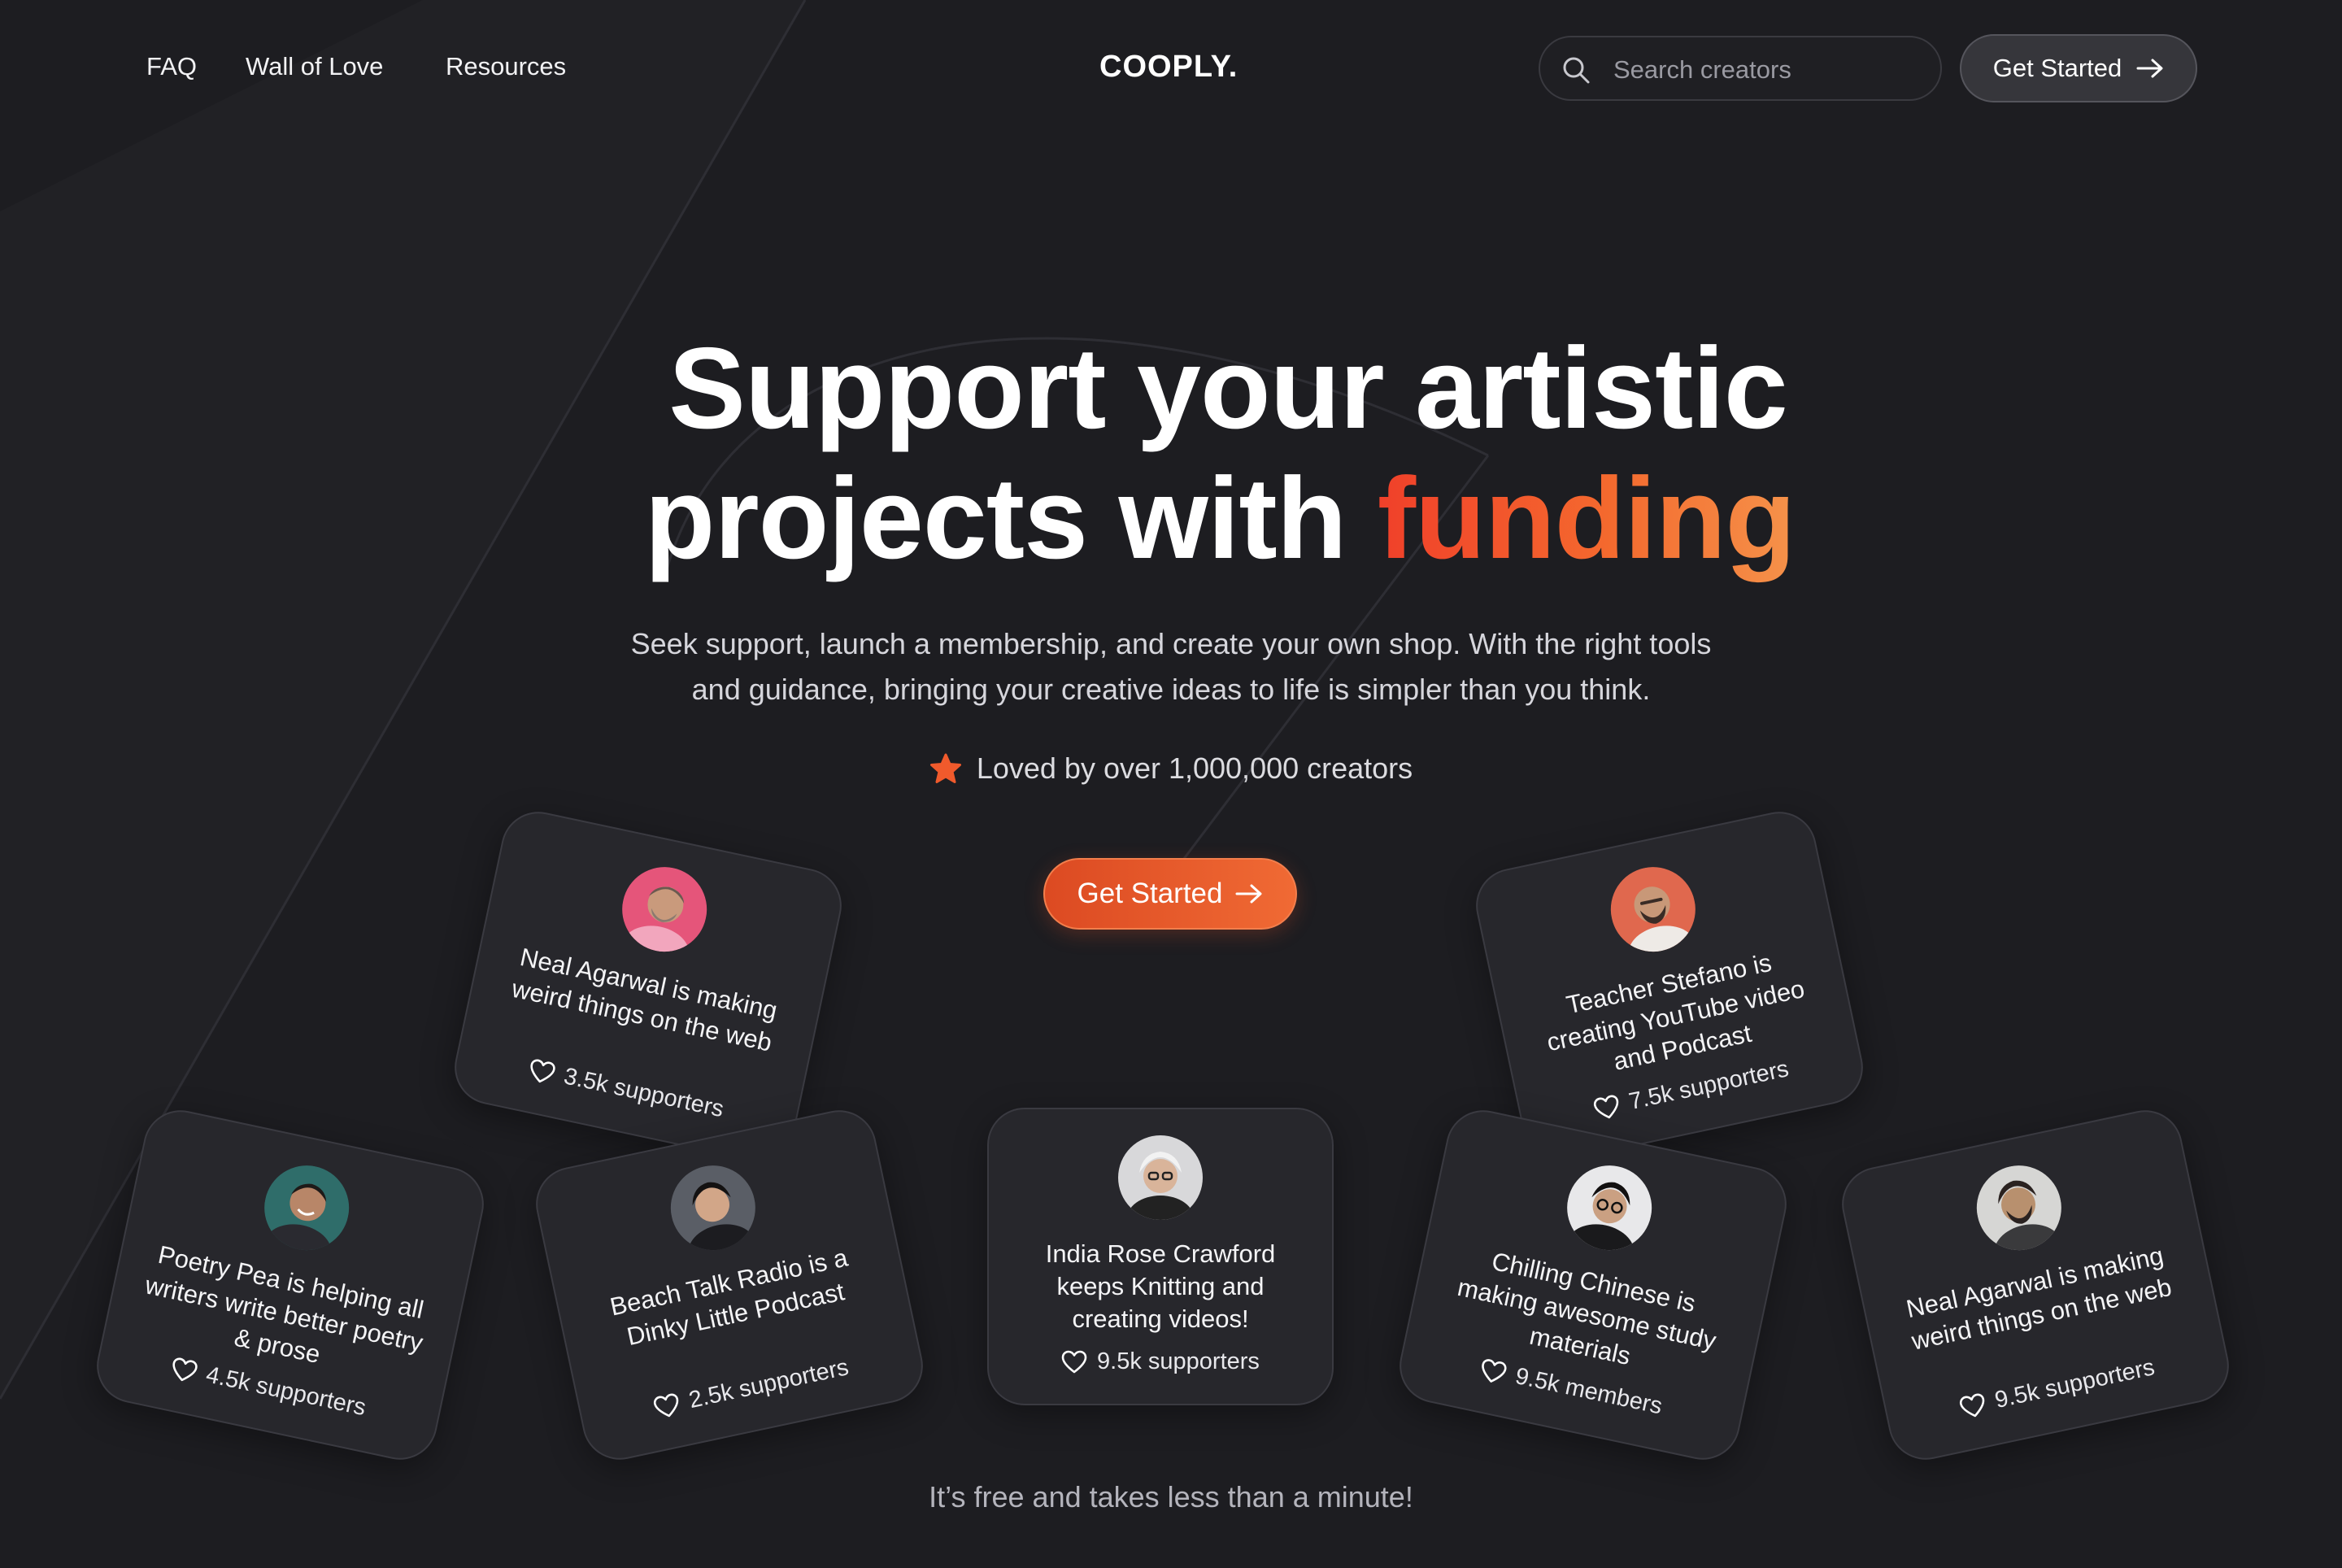  I want to click on supporters-count: 2.5k supporters, so click(751, 1388).